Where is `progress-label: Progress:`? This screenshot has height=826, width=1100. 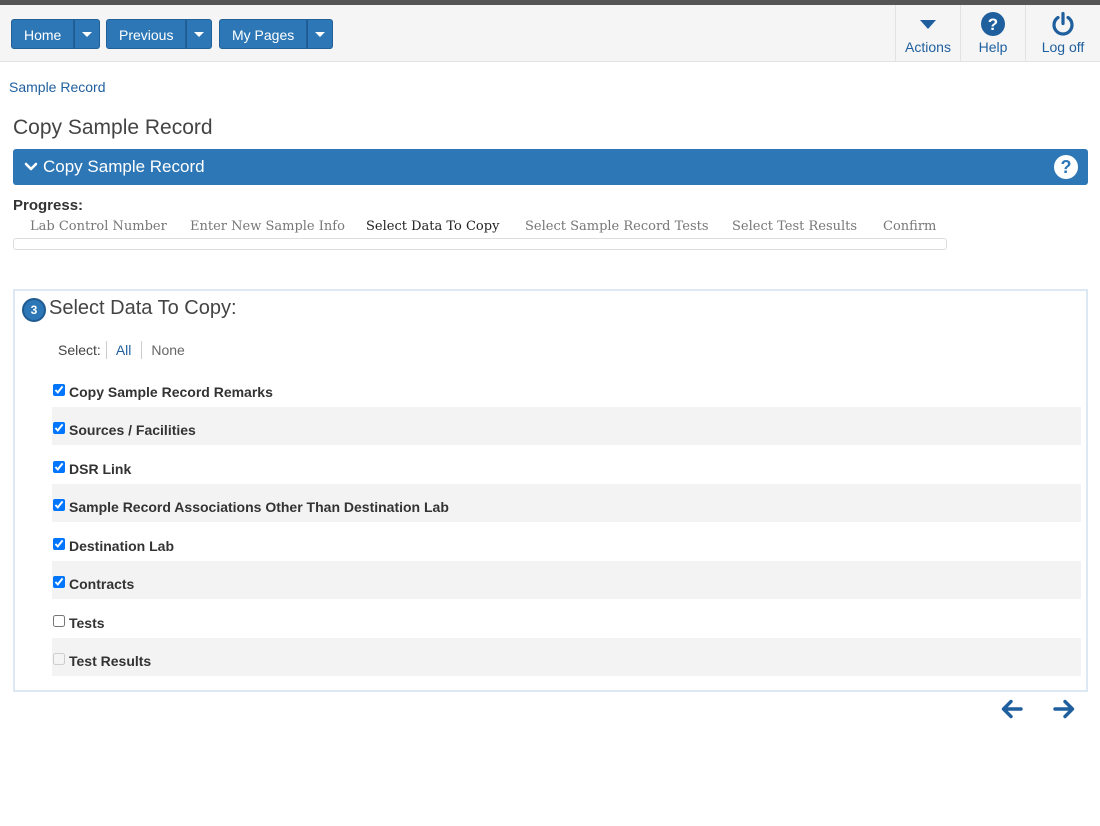 progress-label: Progress: is located at coordinates (48, 205).